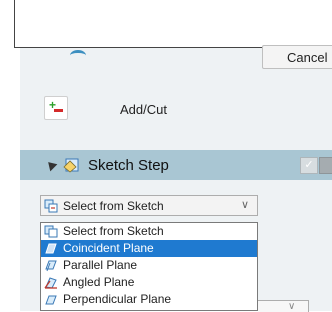 This screenshot has height=312, width=332. I want to click on add-cut-icon: +, so click(56, 108).